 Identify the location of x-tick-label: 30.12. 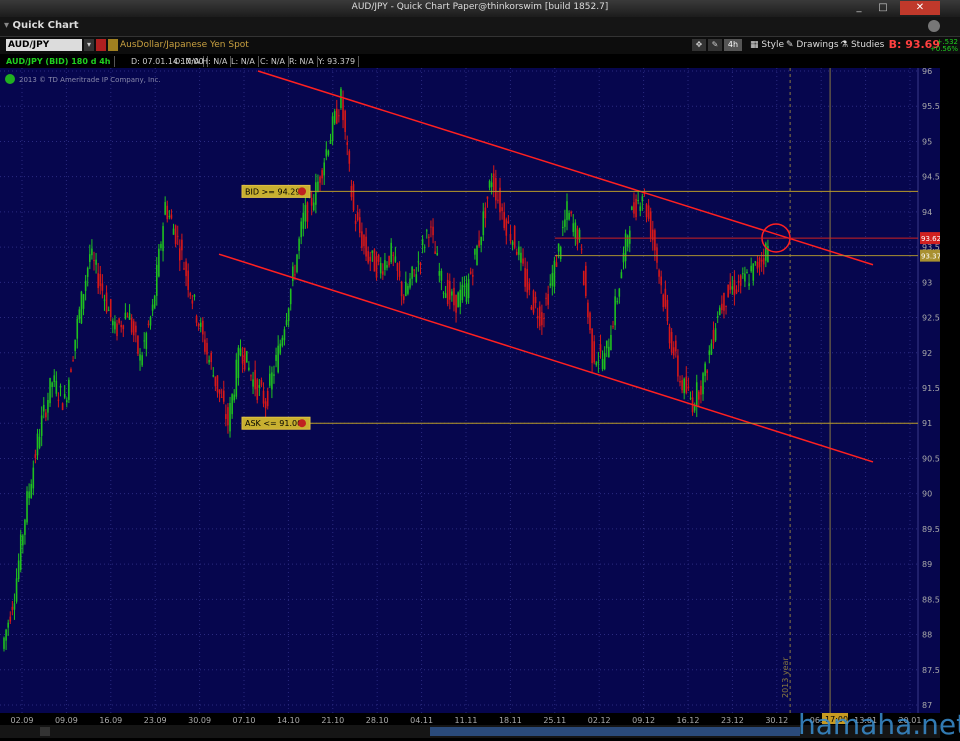
(776, 720).